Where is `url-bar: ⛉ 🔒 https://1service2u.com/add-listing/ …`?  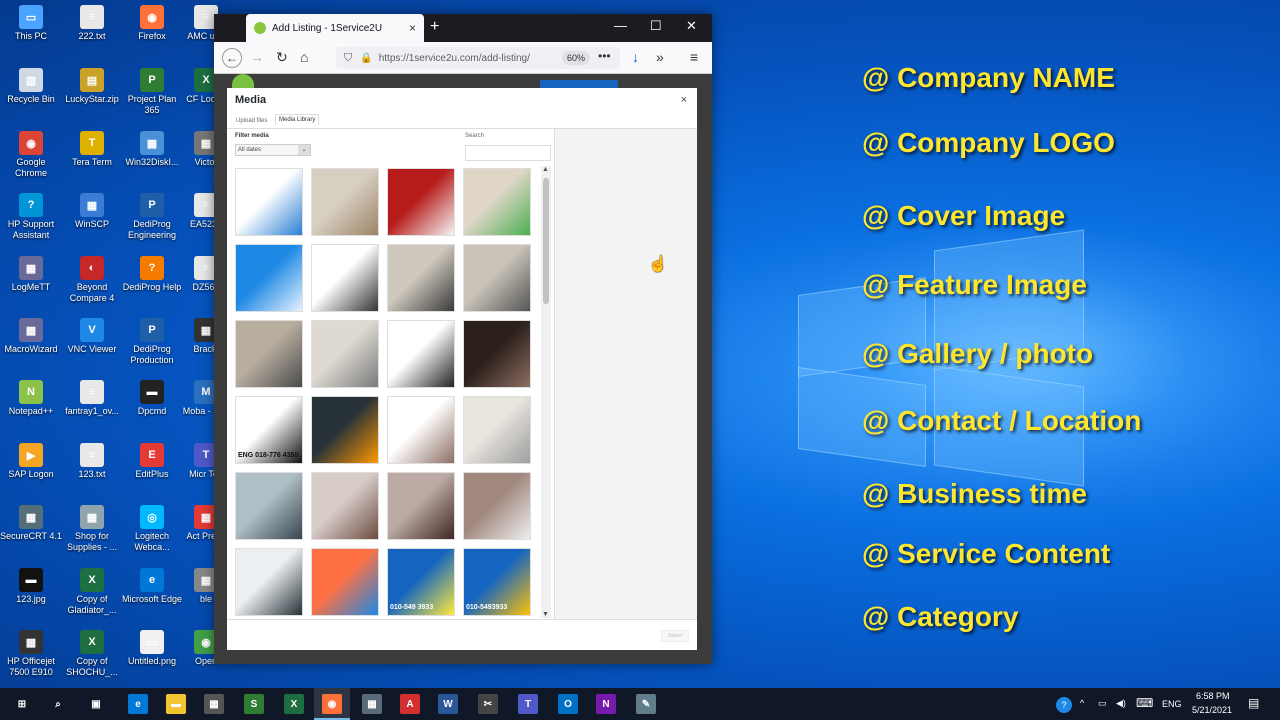 url-bar: ⛉ 🔒 https://1service2u.com/add-listing/ … is located at coordinates (478, 58).